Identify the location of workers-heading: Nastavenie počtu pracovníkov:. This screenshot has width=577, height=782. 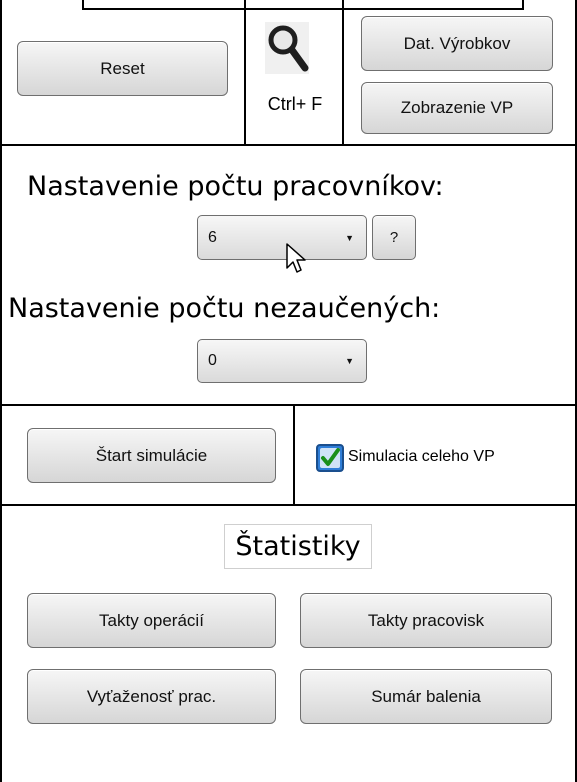
(235, 186).